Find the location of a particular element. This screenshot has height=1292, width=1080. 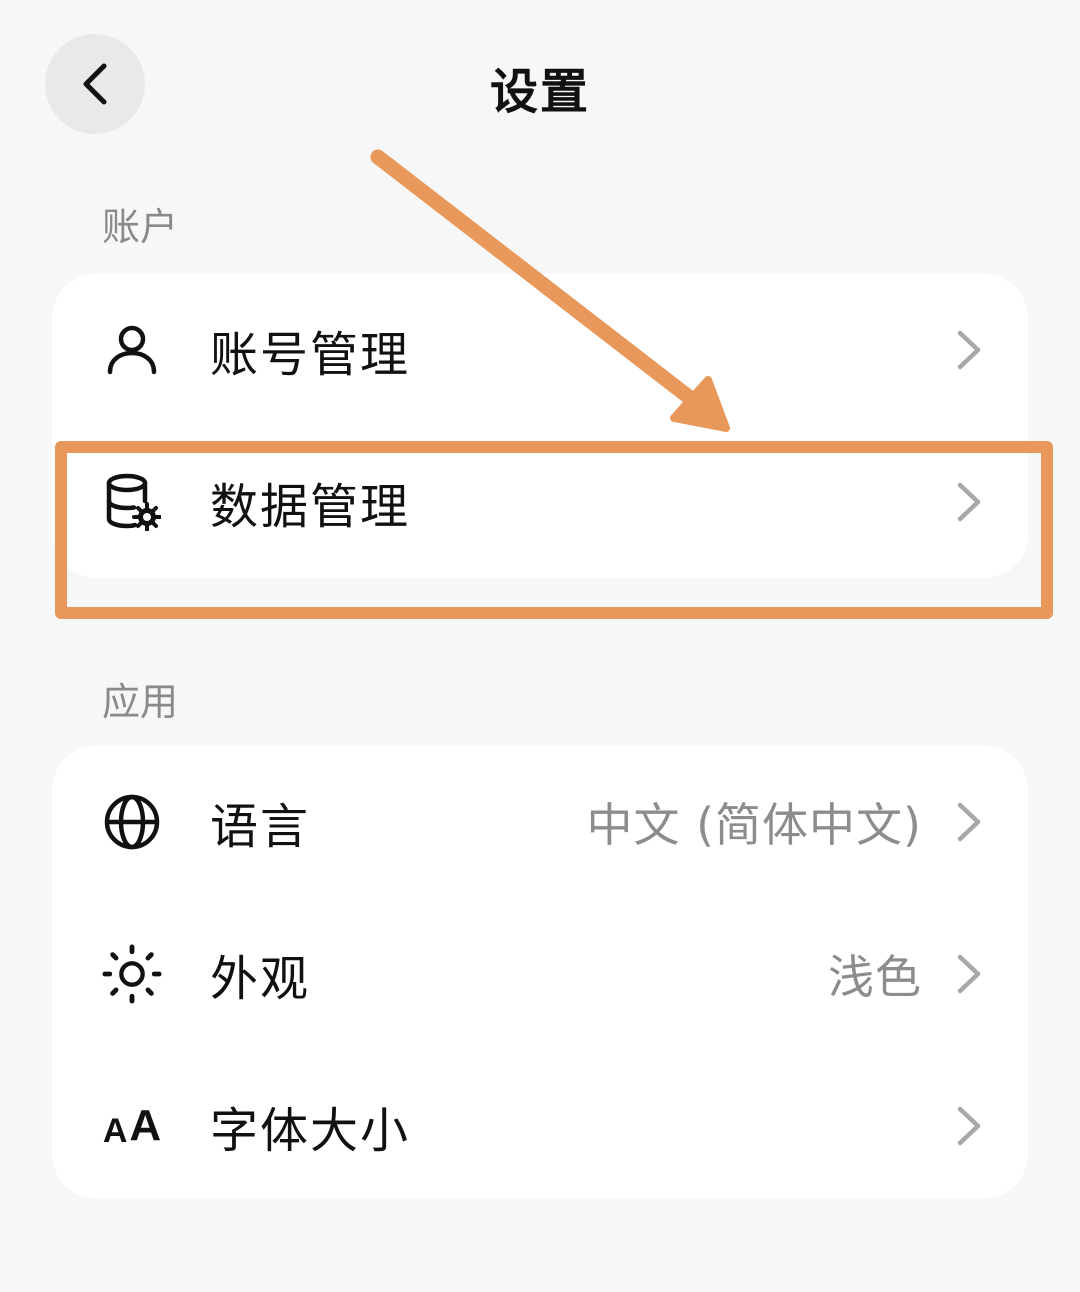

sun-icon is located at coordinates (132, 974).